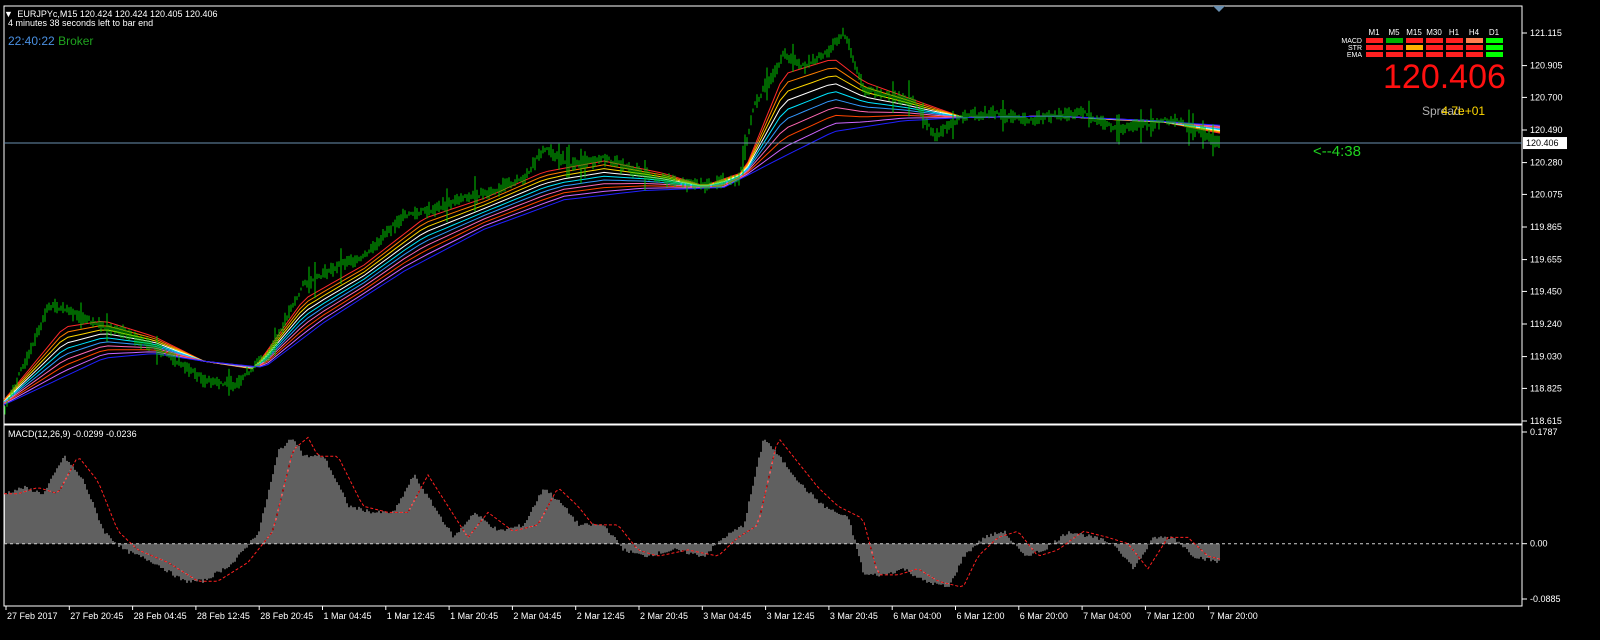  I want to click on time-tick-label: 3 Mar 20:45, so click(854, 616).